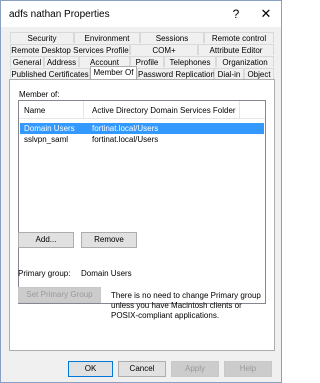  I want to click on column-header-folder: Active Directory Domain Services Folder, so click(164, 110).